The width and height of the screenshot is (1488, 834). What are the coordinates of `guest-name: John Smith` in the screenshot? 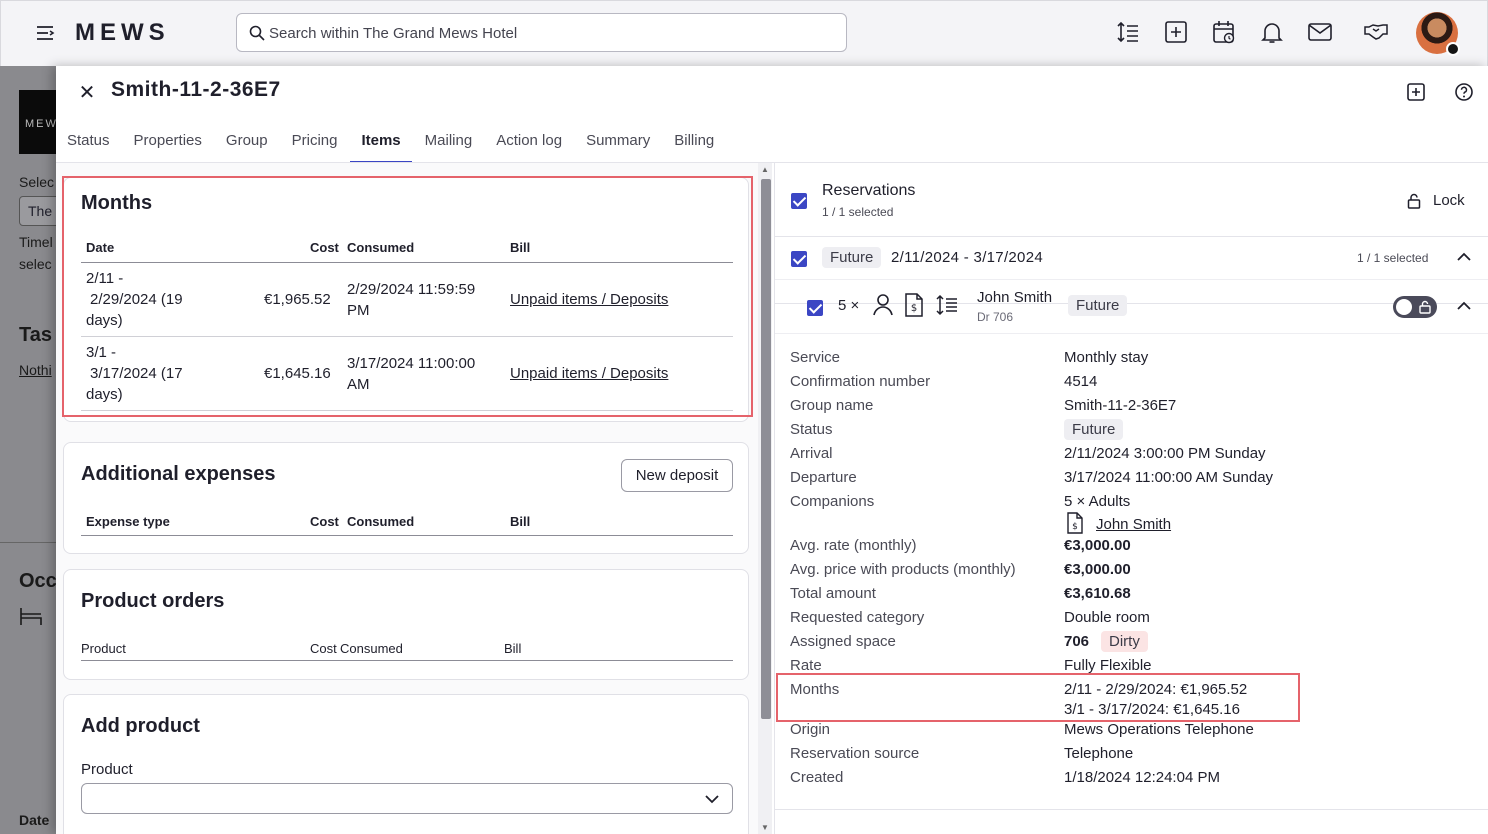 It's located at (1014, 297).